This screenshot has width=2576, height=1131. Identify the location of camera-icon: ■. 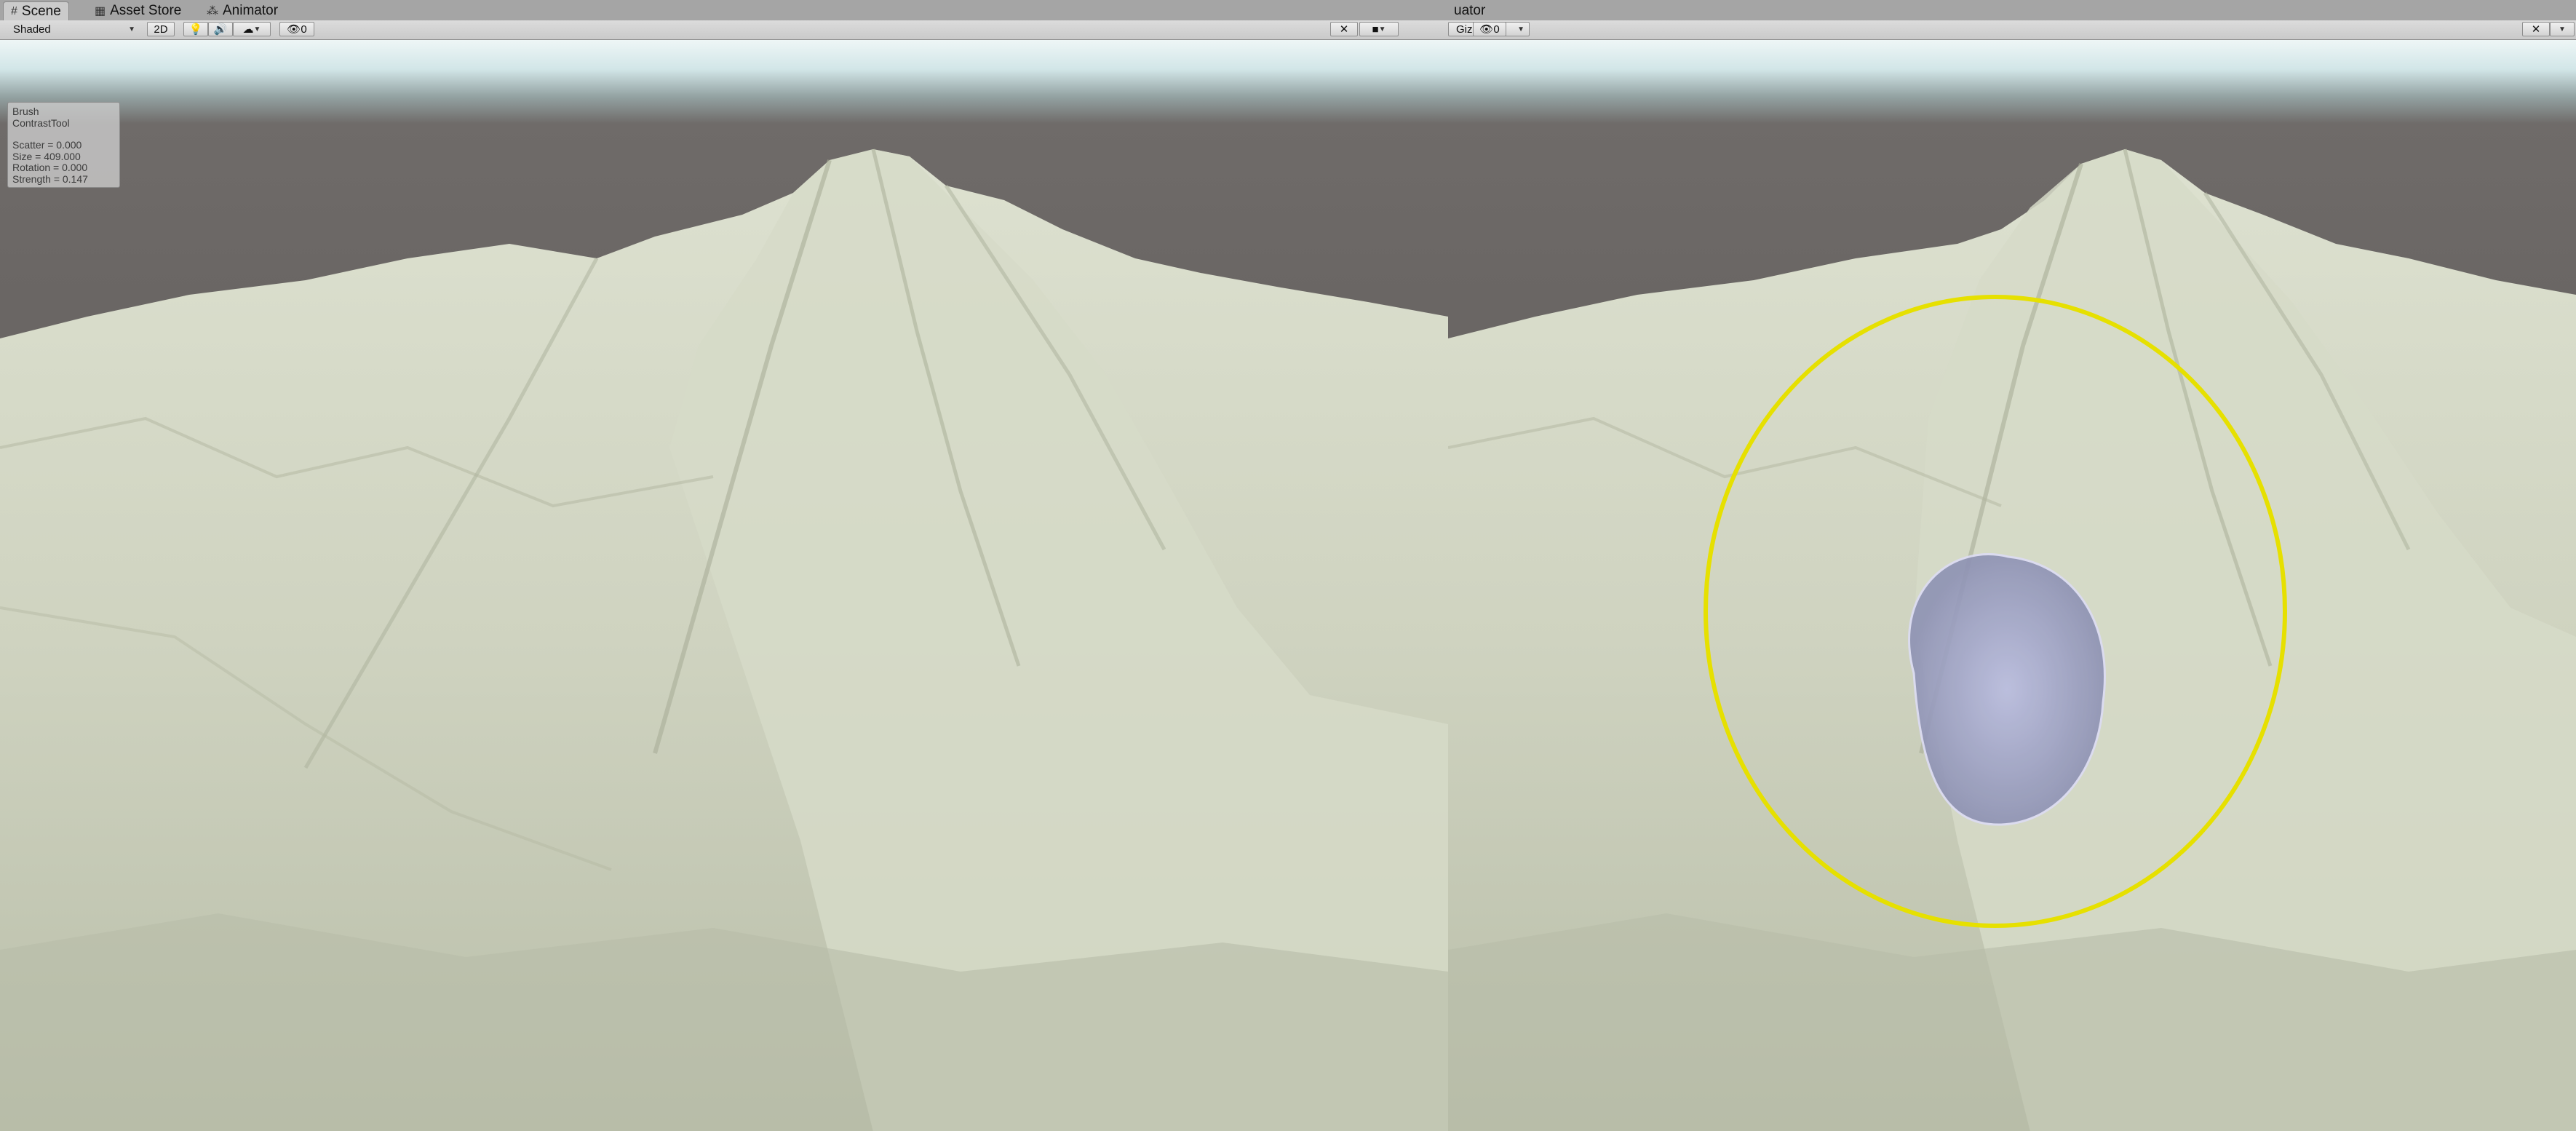
(1375, 29).